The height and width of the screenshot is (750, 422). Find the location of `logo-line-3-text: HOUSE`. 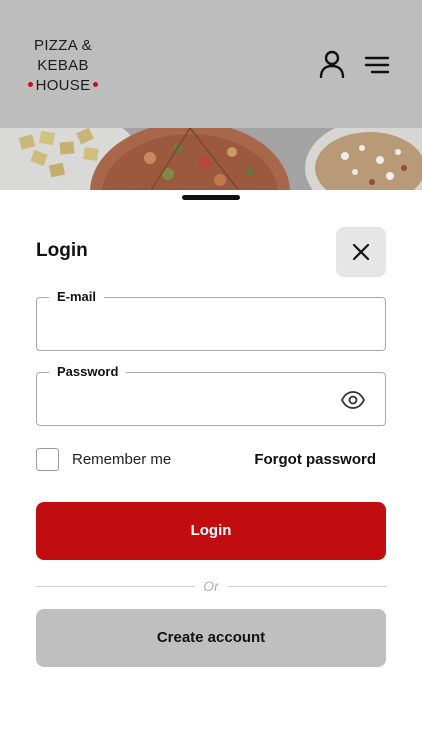

logo-line-3-text: HOUSE is located at coordinates (63, 85).